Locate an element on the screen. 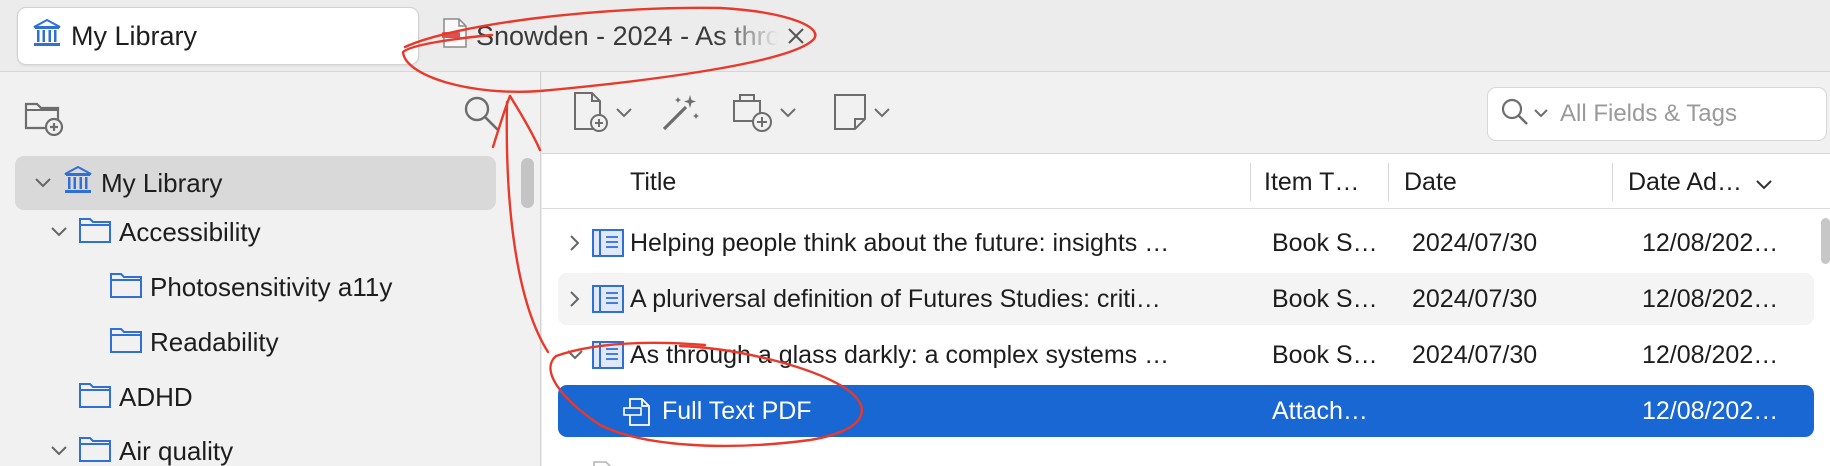 The image size is (1830, 466). tab-my-library-label: My Library is located at coordinates (134, 35).